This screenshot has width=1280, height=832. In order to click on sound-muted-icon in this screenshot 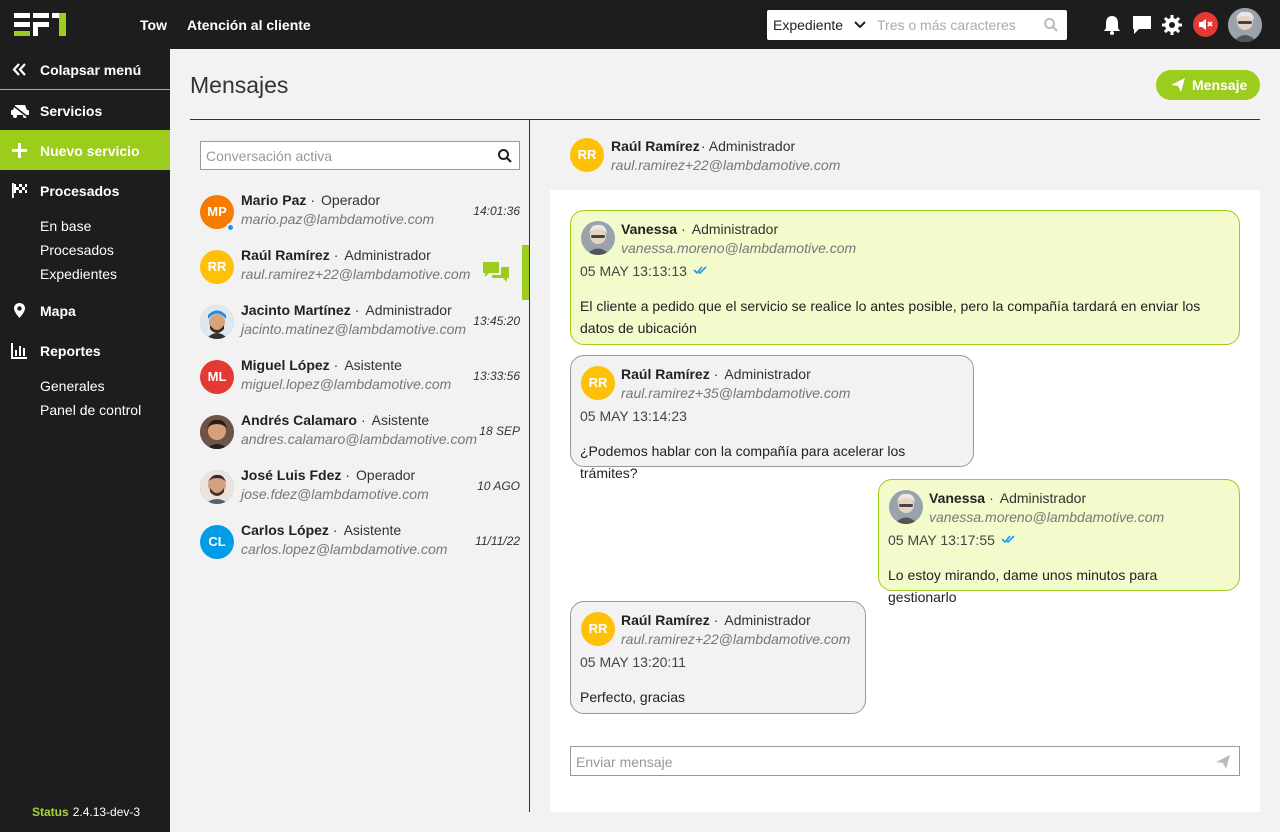, I will do `click(1205, 24)`.